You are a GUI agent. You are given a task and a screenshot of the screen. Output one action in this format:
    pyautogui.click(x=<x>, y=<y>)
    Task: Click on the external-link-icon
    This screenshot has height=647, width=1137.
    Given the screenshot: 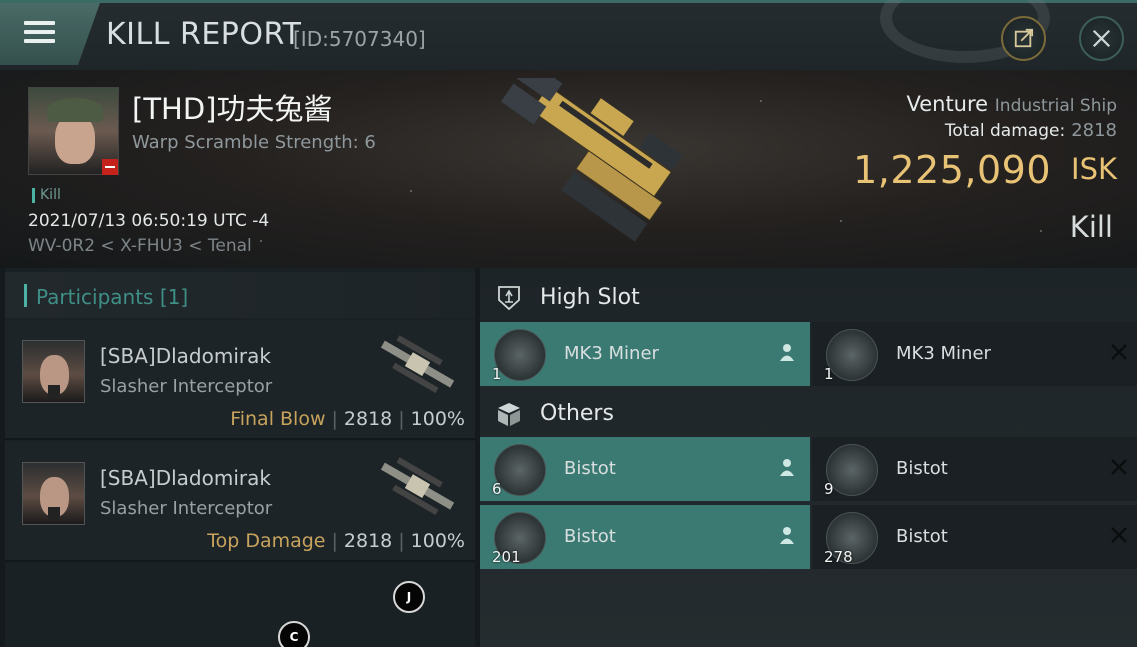 What is the action you would take?
    pyautogui.click(x=1024, y=38)
    